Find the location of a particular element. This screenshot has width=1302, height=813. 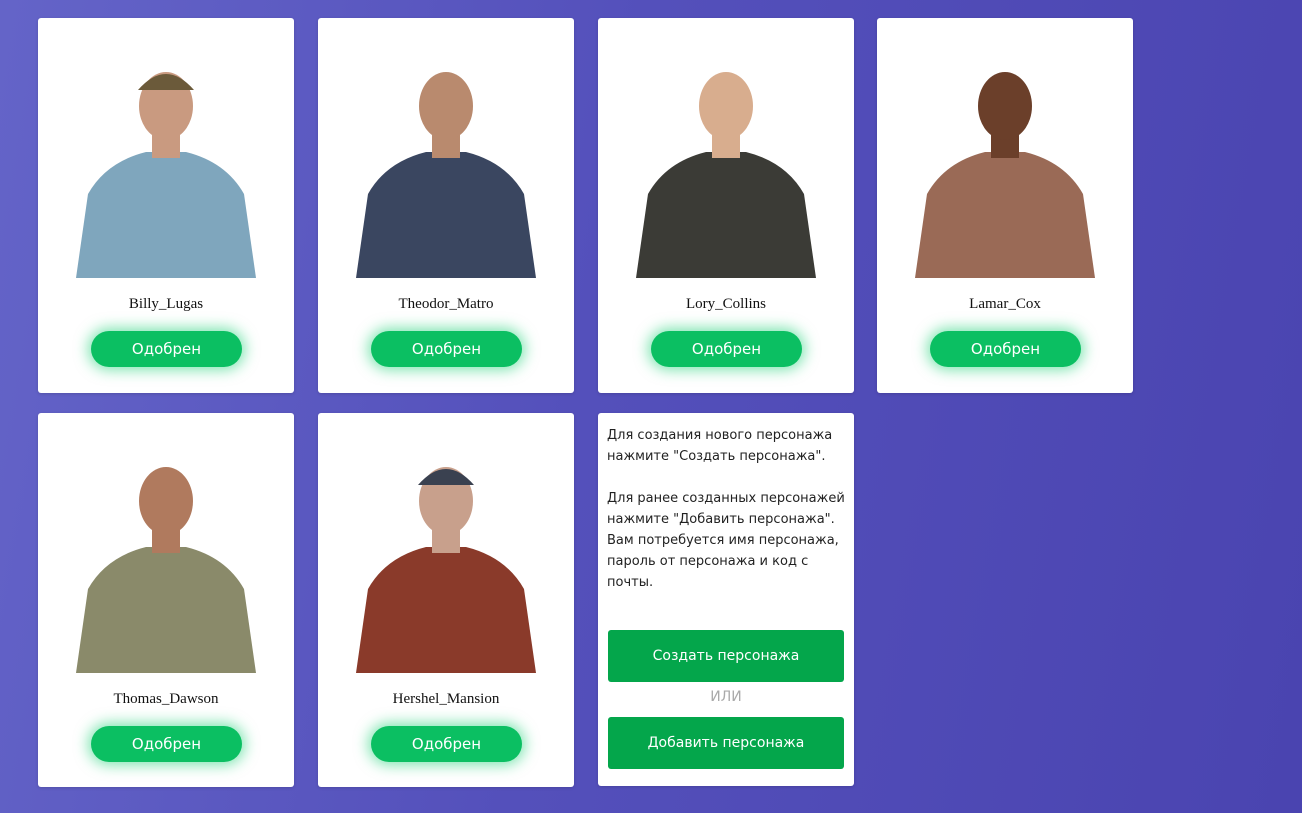

character-card: Hershel_Mansion Одобрен is located at coordinates (446, 600).